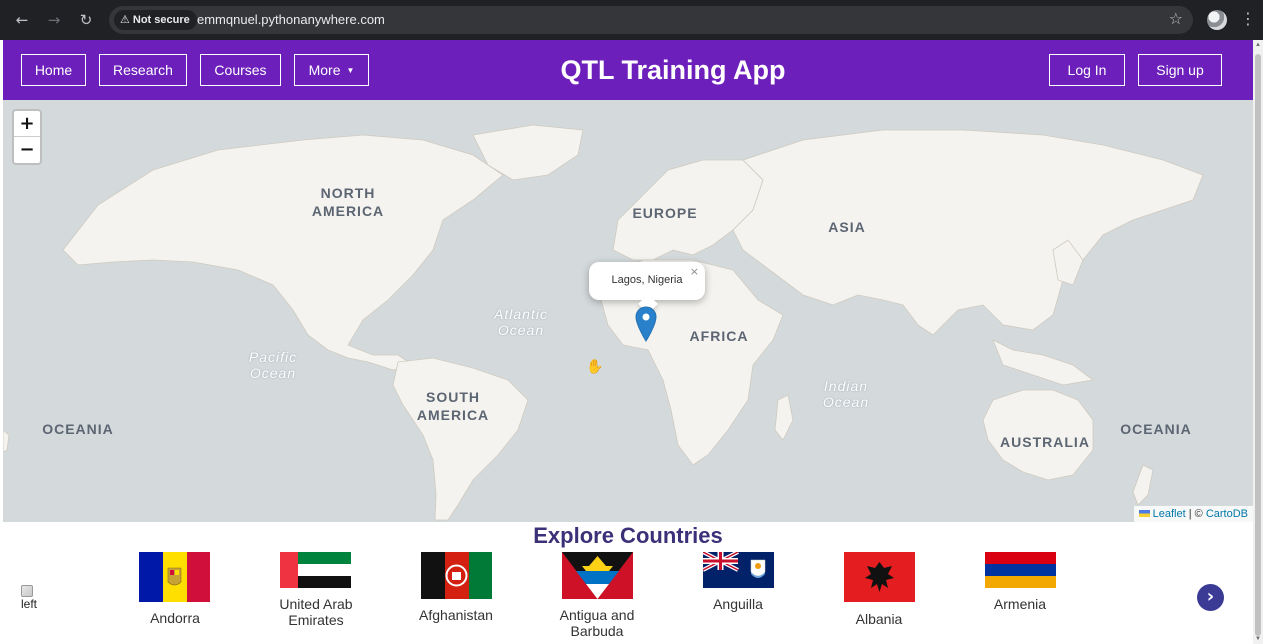 The height and width of the screenshot is (644, 1263). What do you see at coordinates (1210, 597) in the screenshot?
I see `carousel-next-button: ›` at bounding box center [1210, 597].